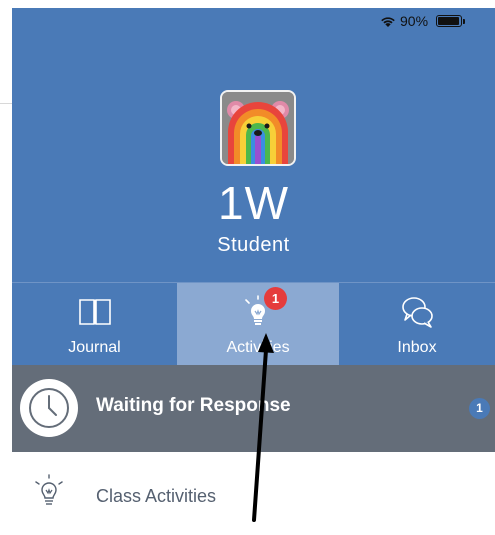 The width and height of the screenshot is (495, 535). I want to click on background-page-top, so click(247, 4).